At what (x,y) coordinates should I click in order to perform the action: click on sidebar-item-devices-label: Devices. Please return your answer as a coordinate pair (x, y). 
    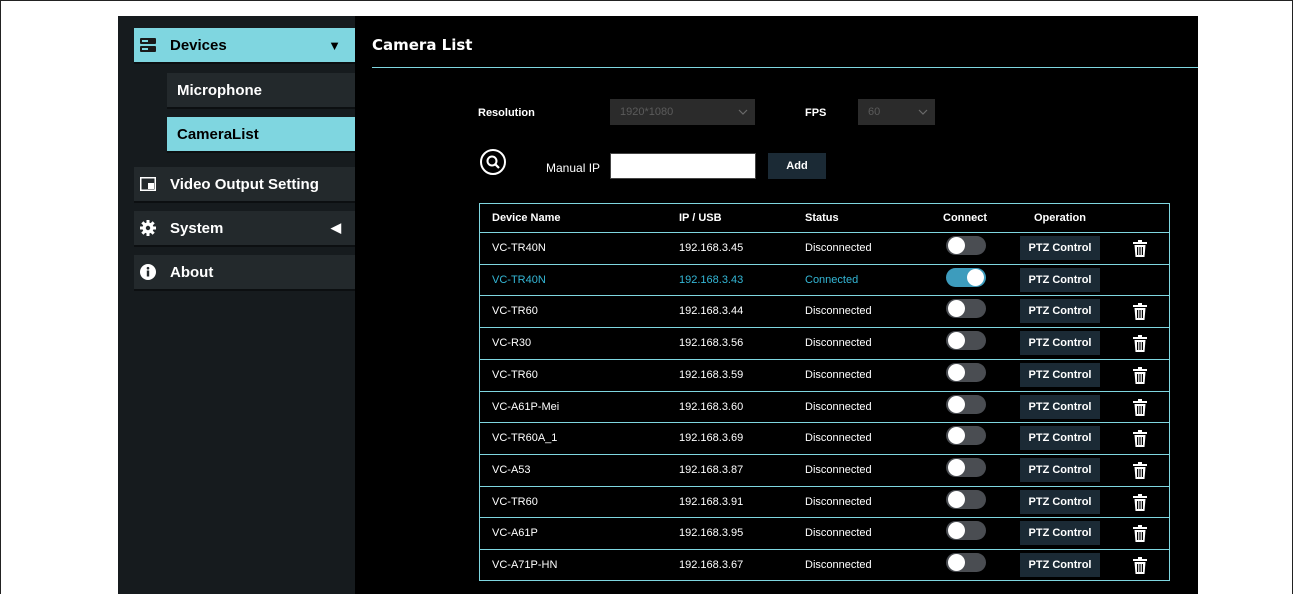
    Looking at the image, I should click on (198, 45).